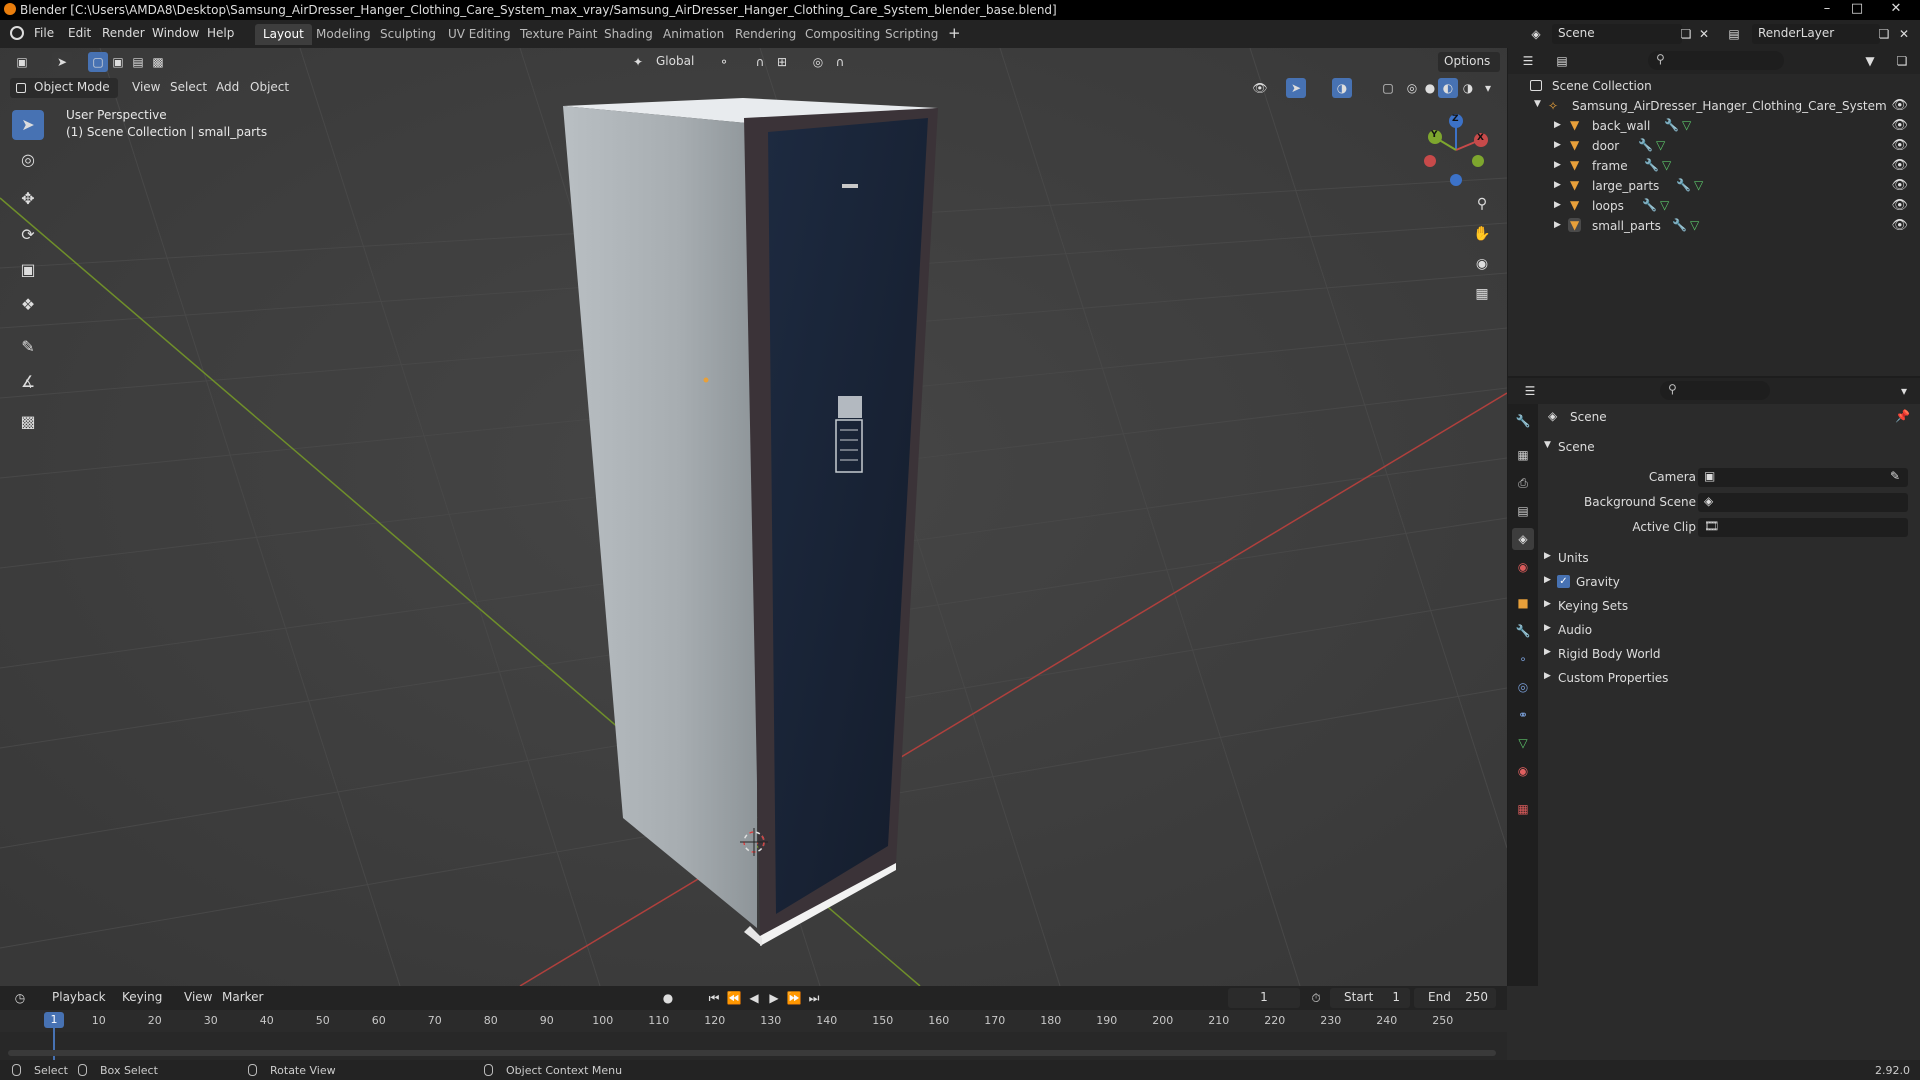  I want to click on play-icon: ▶, so click(774, 998).